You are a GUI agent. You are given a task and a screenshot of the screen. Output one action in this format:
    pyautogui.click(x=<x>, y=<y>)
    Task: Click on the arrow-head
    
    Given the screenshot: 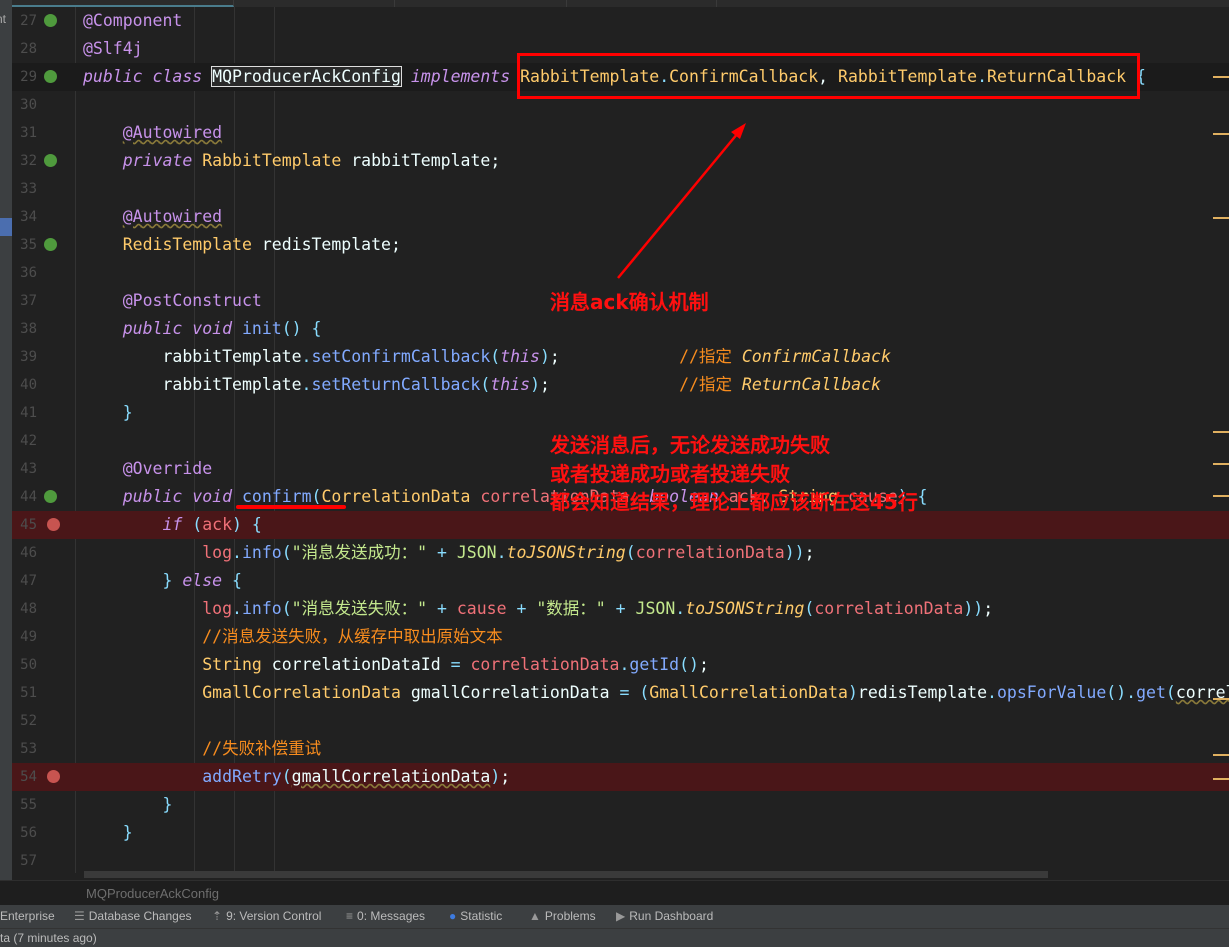 What is the action you would take?
    pyautogui.click(x=738, y=131)
    